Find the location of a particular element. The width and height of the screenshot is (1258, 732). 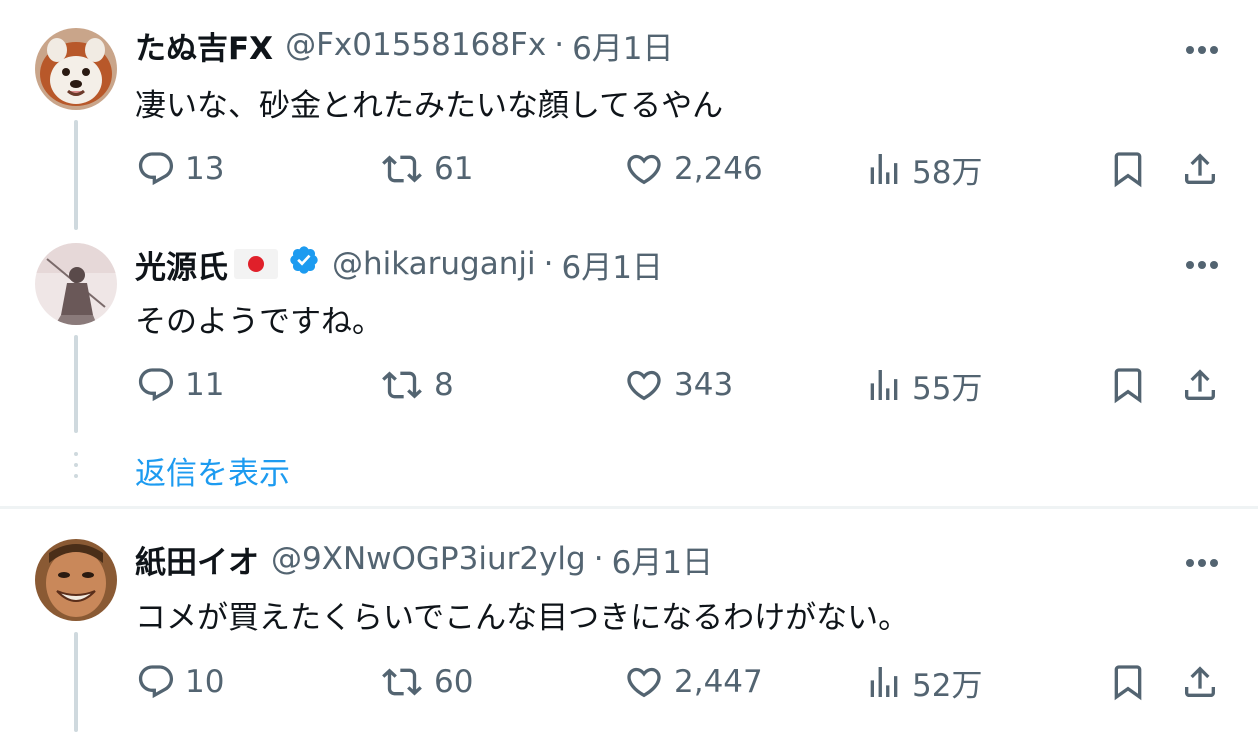

show-replies-link: 返信を表示 is located at coordinates (212, 470).